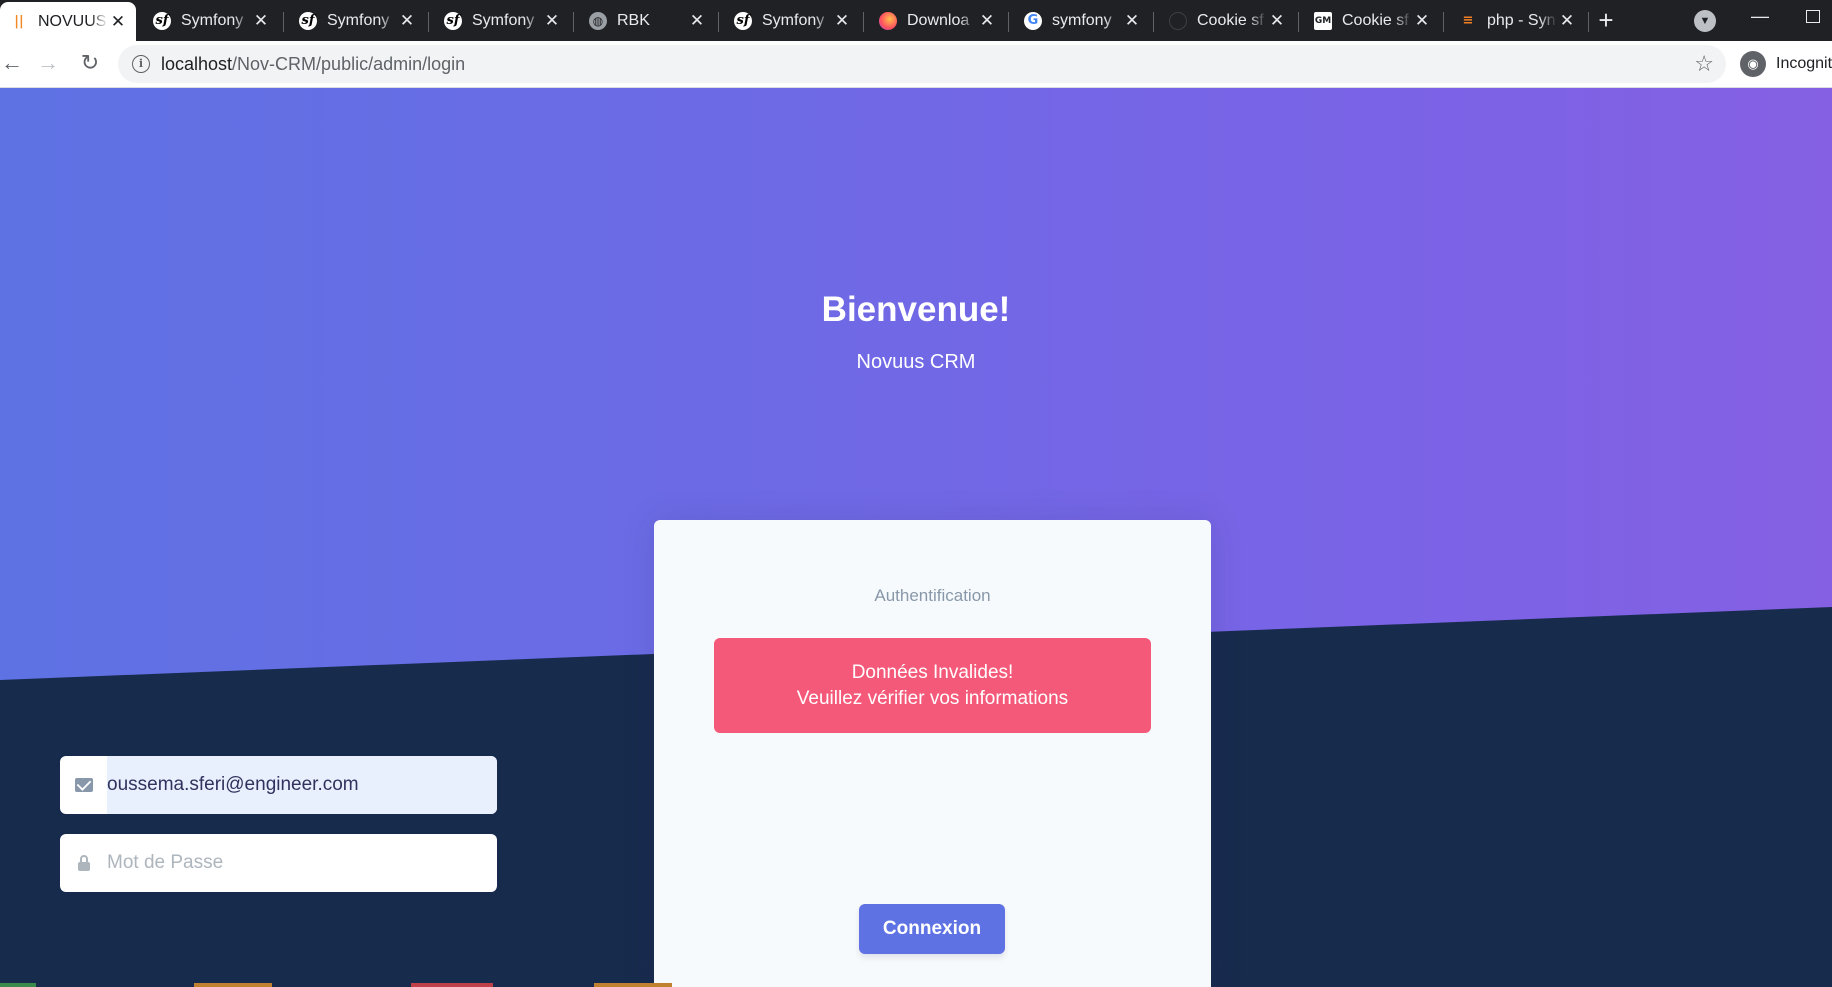  What do you see at coordinates (932, 929) in the screenshot?
I see `login-button: Connexion` at bounding box center [932, 929].